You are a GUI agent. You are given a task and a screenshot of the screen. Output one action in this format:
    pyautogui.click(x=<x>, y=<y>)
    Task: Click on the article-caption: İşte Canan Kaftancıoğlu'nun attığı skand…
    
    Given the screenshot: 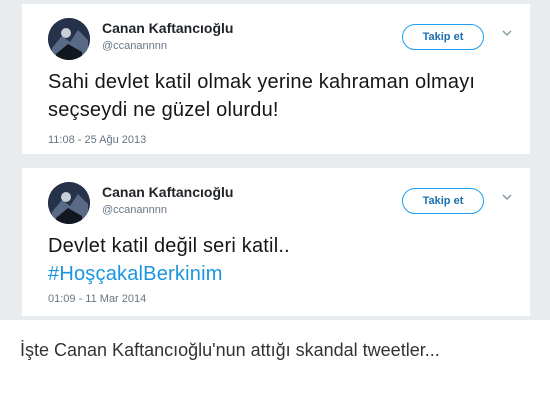 What is the action you would take?
    pyautogui.click(x=230, y=350)
    